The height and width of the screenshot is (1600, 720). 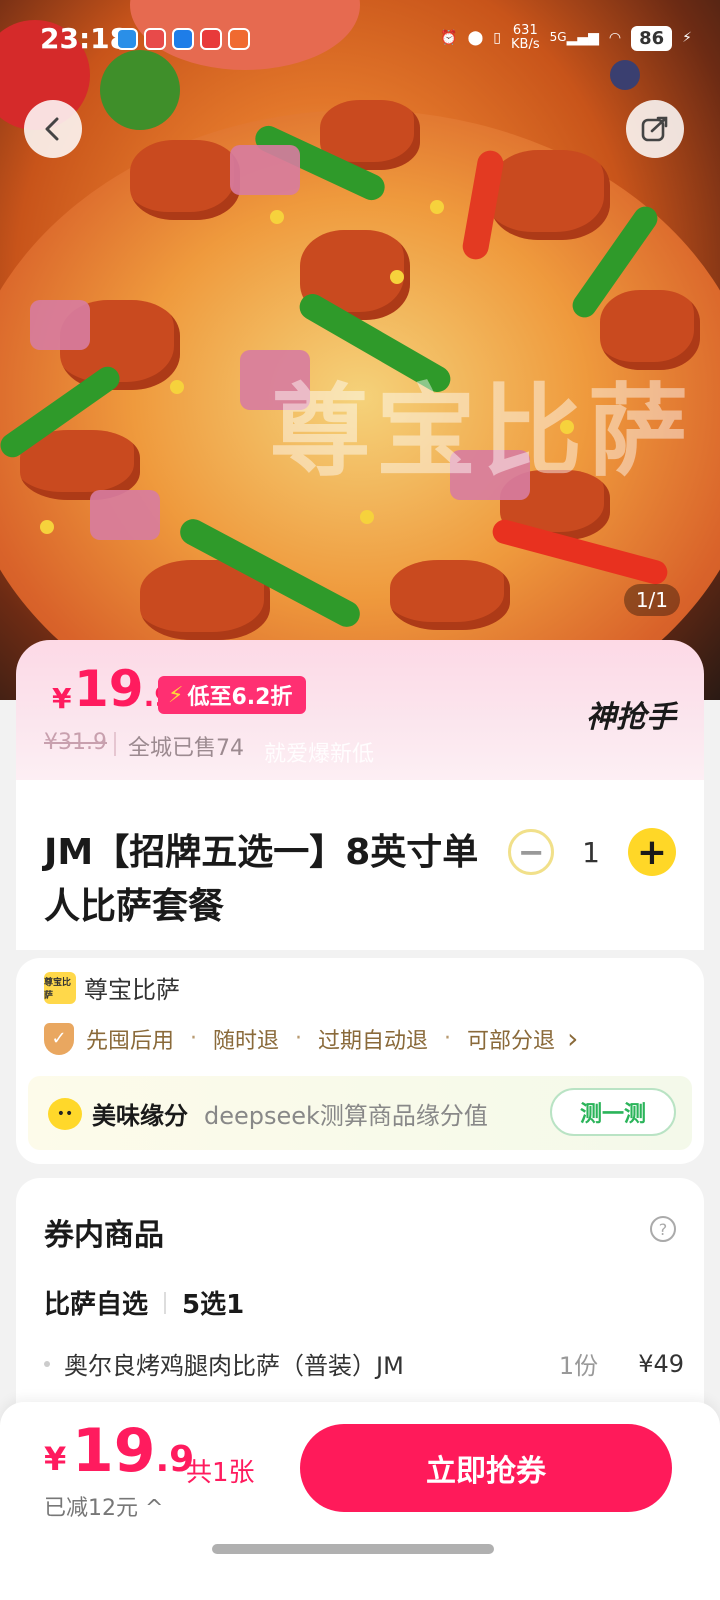 I want to click on network-speed-unit: KB/s, so click(x=525, y=44).